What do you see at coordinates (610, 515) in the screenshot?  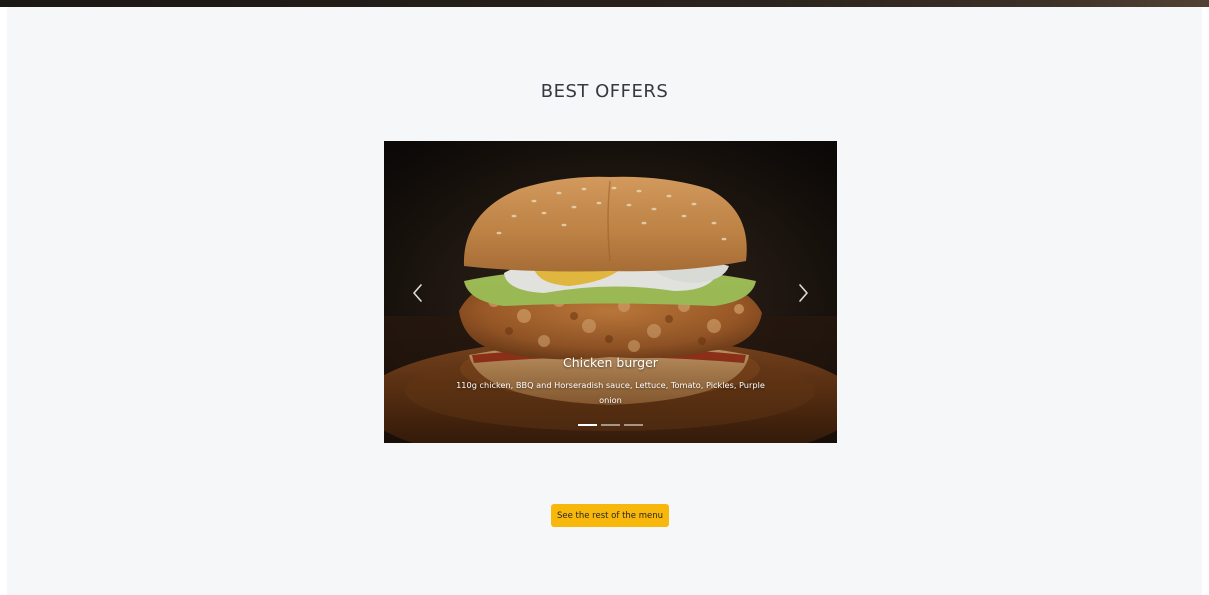 I see `see-menu-button: See the rest of the menu` at bounding box center [610, 515].